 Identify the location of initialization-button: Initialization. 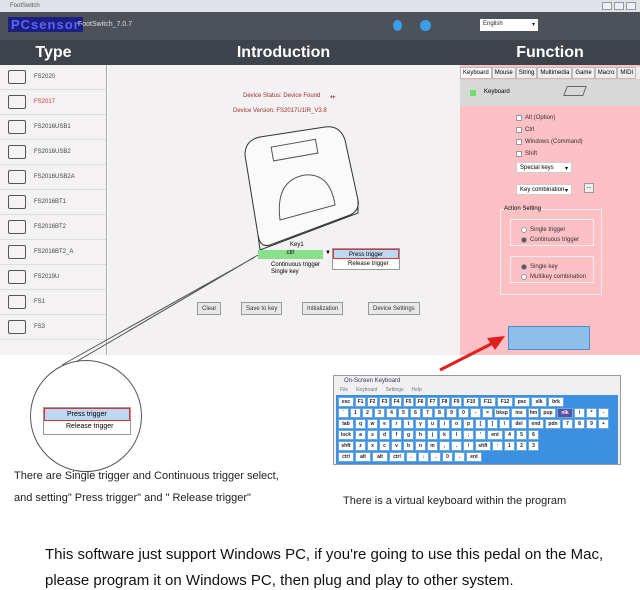
(323, 308).